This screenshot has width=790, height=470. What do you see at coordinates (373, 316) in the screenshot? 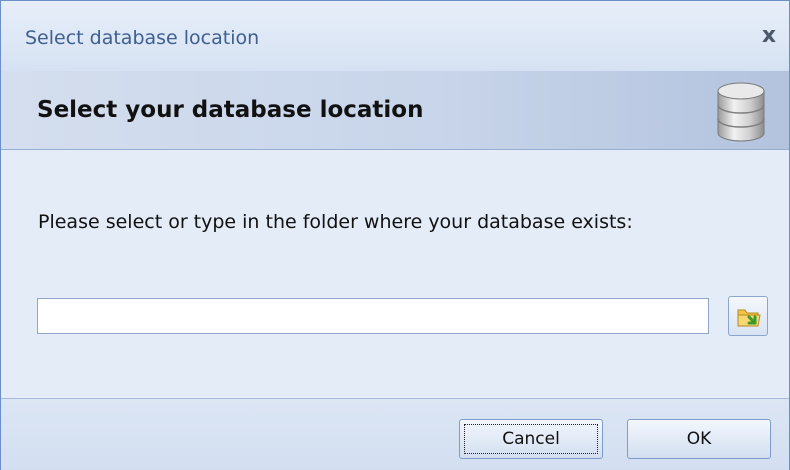
I see `database-folder-input` at bounding box center [373, 316].